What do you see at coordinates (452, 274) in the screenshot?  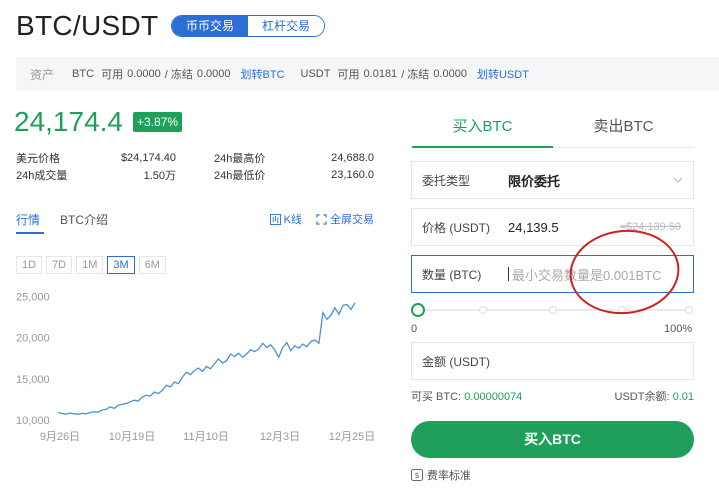 I see `quantity-label: 数量 (BTC)` at bounding box center [452, 274].